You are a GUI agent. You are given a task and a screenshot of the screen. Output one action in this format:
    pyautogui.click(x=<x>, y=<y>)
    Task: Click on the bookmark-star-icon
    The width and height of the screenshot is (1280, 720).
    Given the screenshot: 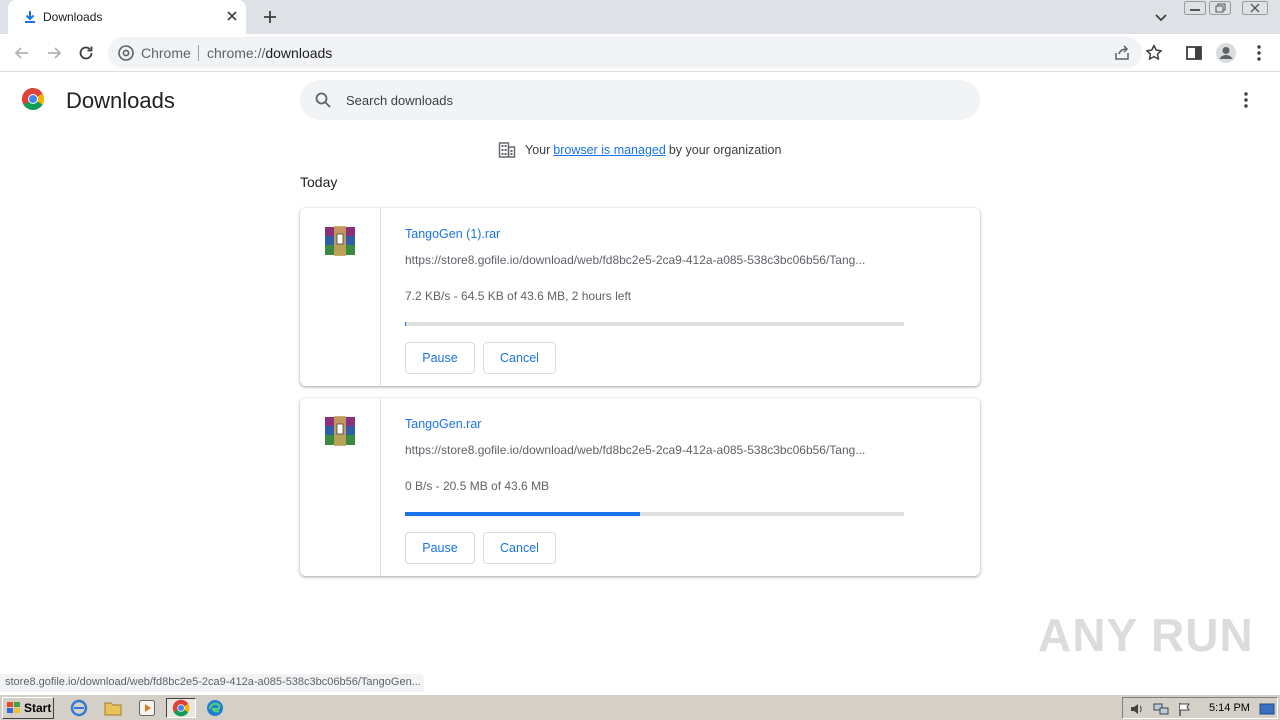 What is the action you would take?
    pyautogui.click(x=1154, y=53)
    